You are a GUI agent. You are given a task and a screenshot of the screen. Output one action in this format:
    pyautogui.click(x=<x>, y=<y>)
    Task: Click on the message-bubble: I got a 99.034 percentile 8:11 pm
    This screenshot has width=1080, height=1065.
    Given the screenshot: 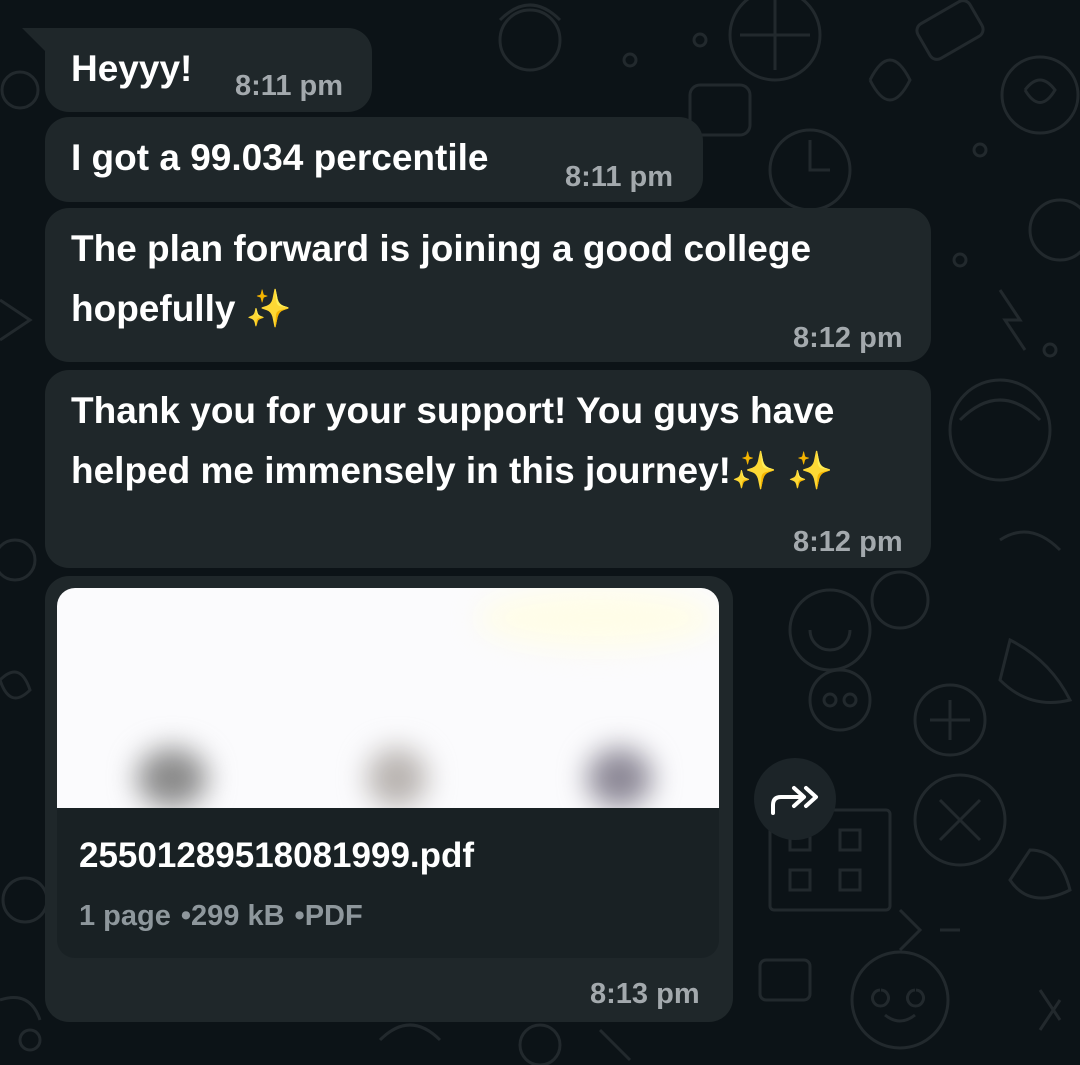 What is the action you would take?
    pyautogui.click(x=374, y=159)
    